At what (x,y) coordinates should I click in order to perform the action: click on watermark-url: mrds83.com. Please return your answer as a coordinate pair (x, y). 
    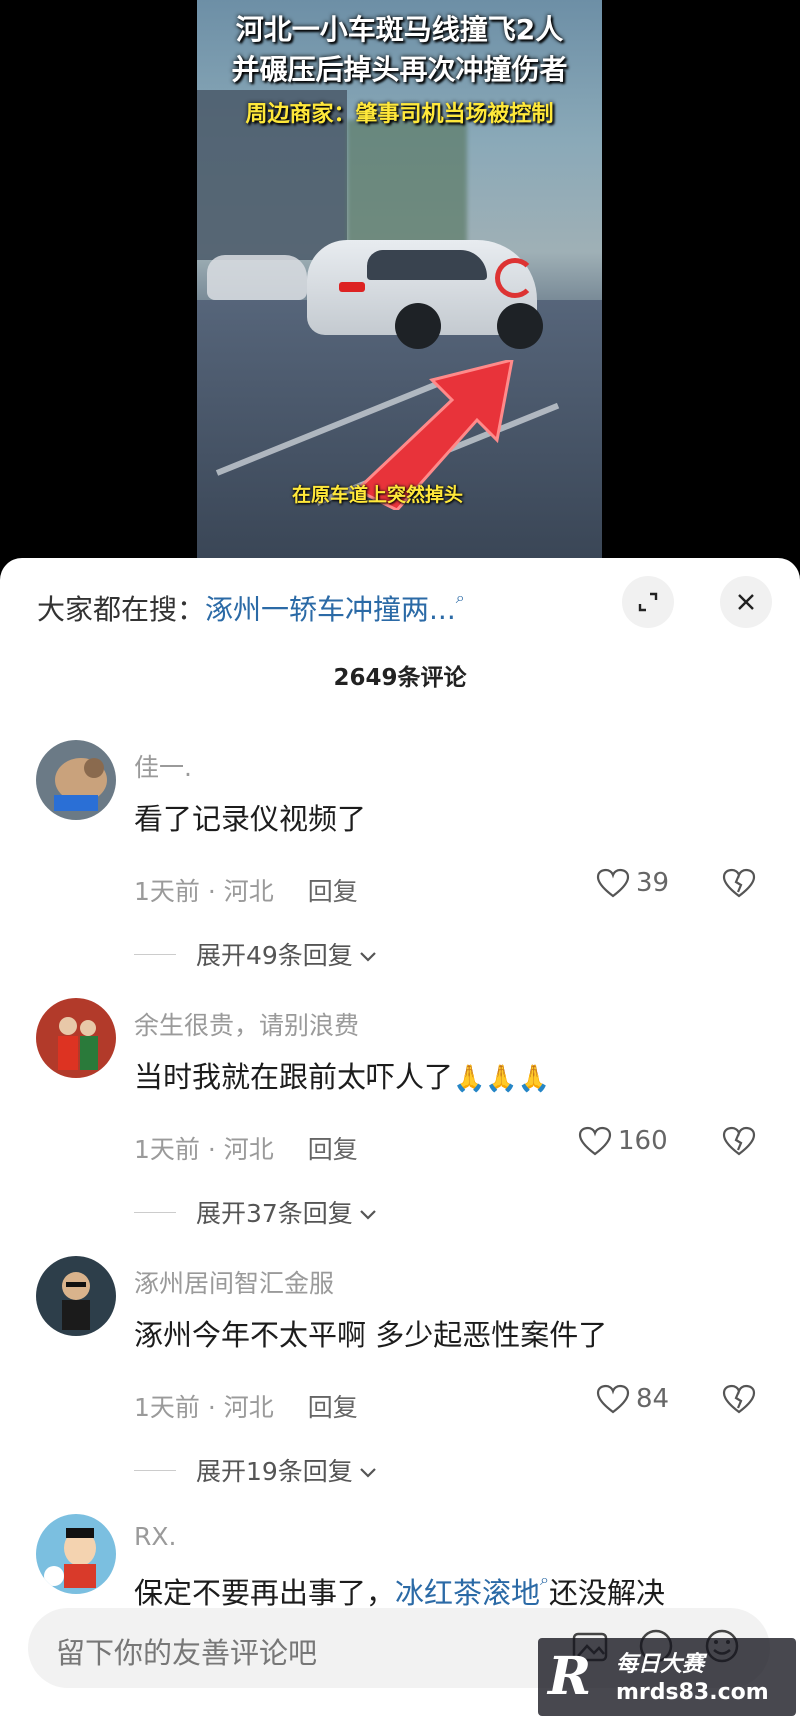
    Looking at the image, I should click on (692, 1692).